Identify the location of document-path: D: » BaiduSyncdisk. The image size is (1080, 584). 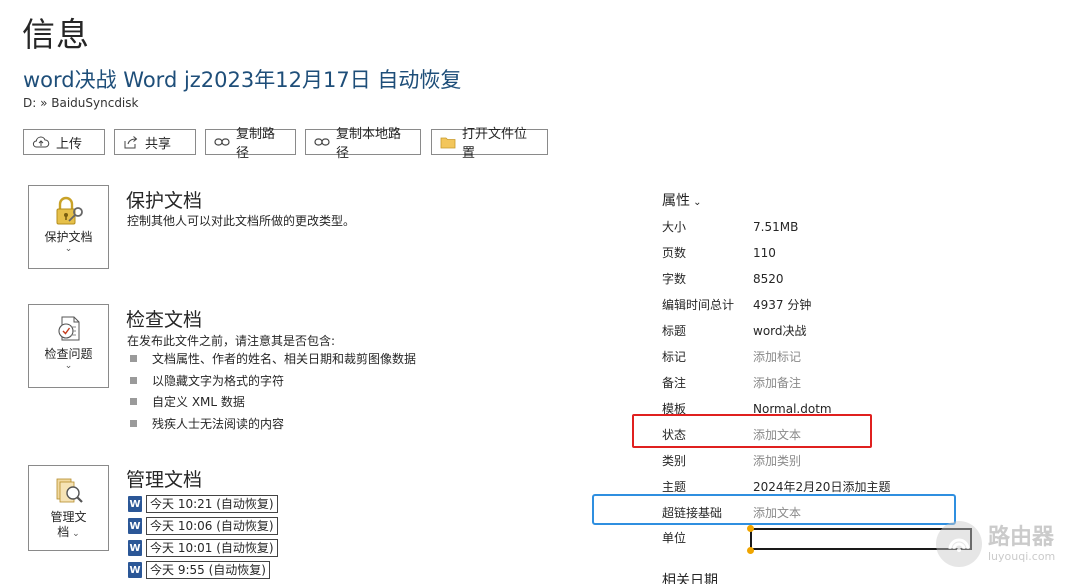
(81, 103).